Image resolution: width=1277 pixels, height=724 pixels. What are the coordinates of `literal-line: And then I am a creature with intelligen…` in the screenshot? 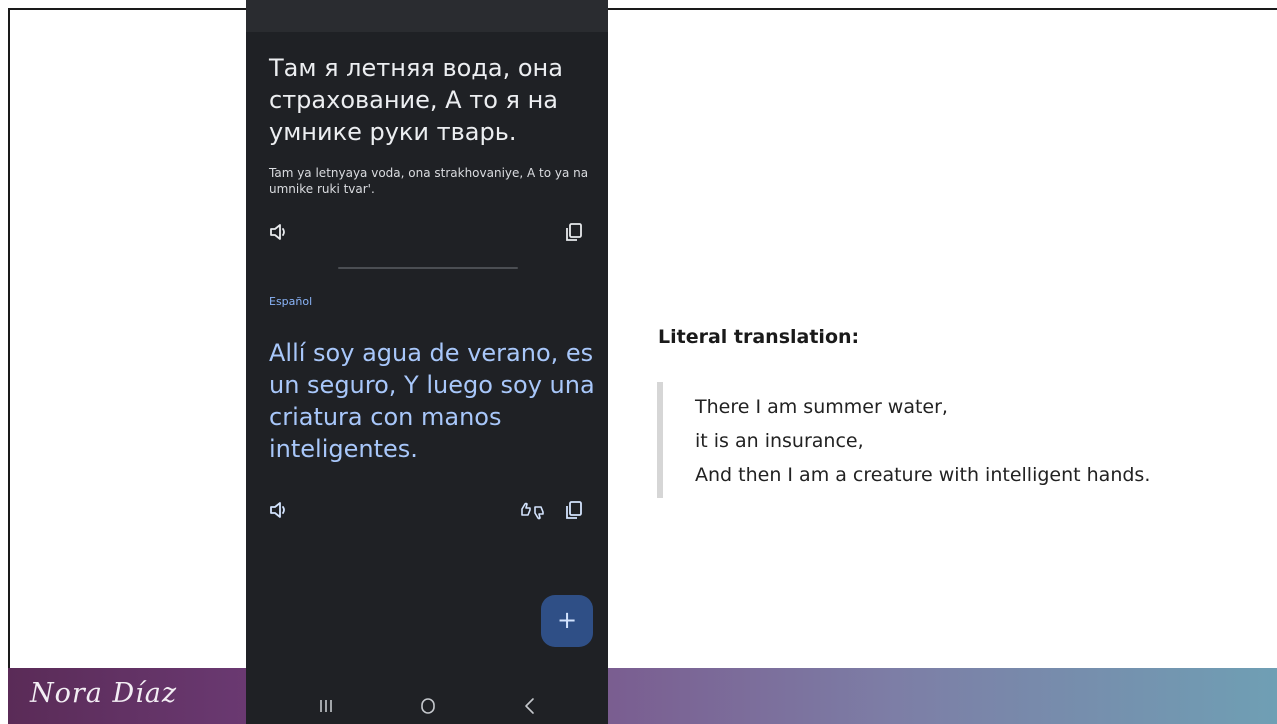 It's located at (923, 475).